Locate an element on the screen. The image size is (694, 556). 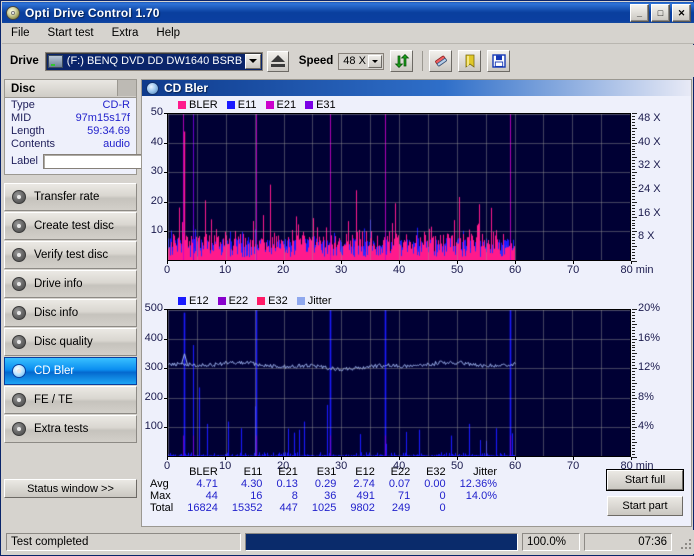
sidebar-item-drive-info: Drive info is located at coordinates (70, 284).